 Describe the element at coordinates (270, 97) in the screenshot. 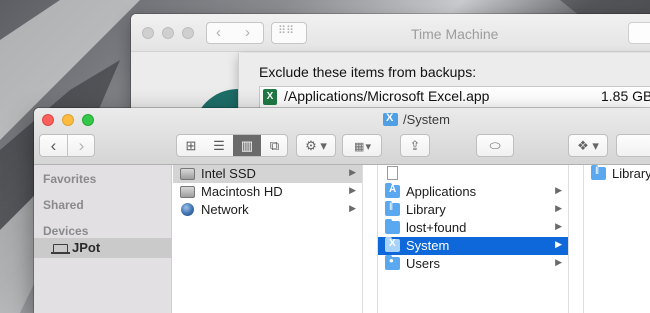

I see `excel-icon: X` at that location.